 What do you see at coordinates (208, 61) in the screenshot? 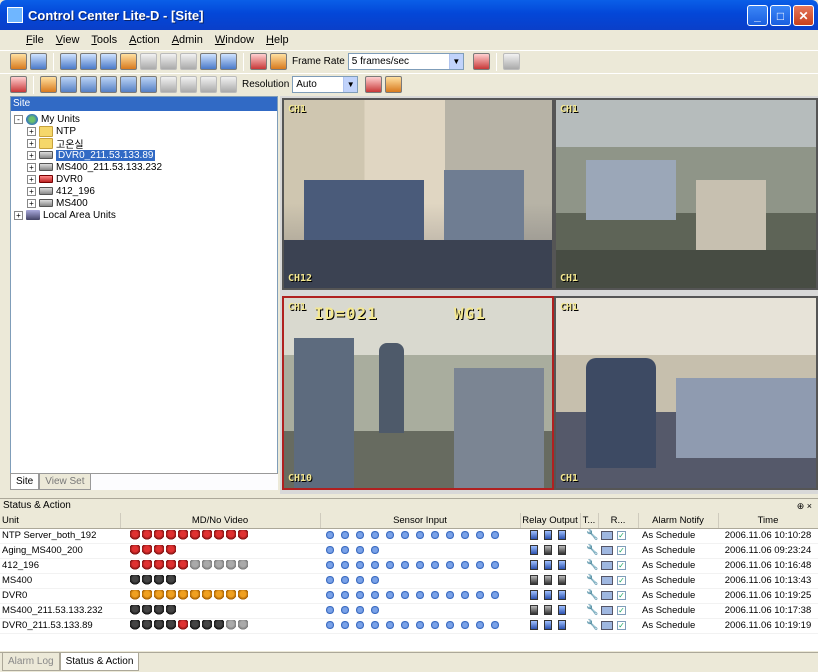
I see `snapshot-icon` at bounding box center [208, 61].